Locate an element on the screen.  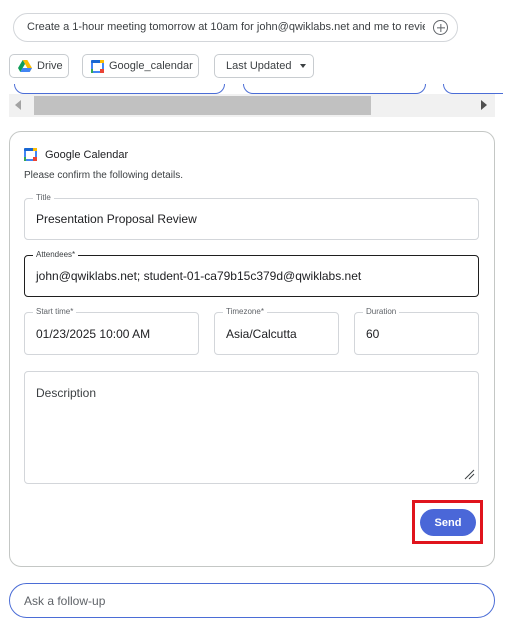
timezone-field-label: Timezone* is located at coordinates (245, 312).